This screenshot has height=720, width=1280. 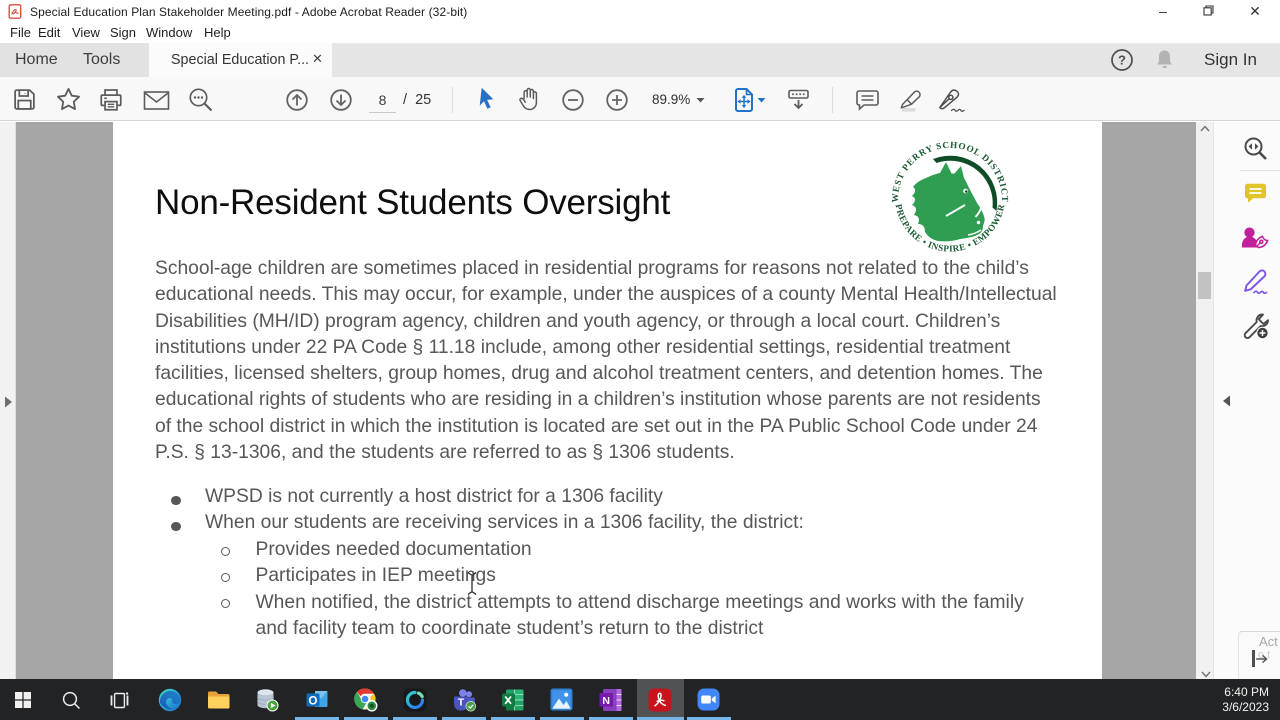 What do you see at coordinates (313, 701) in the screenshot?
I see `svg-text: O` at bounding box center [313, 701].